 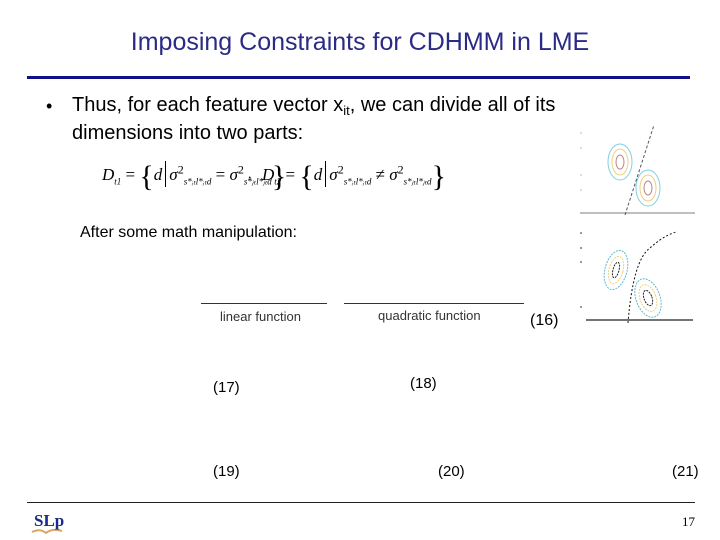 What do you see at coordinates (452, 105) in the screenshot?
I see `bullet-text-part2: , we can divide all of its` at bounding box center [452, 105].